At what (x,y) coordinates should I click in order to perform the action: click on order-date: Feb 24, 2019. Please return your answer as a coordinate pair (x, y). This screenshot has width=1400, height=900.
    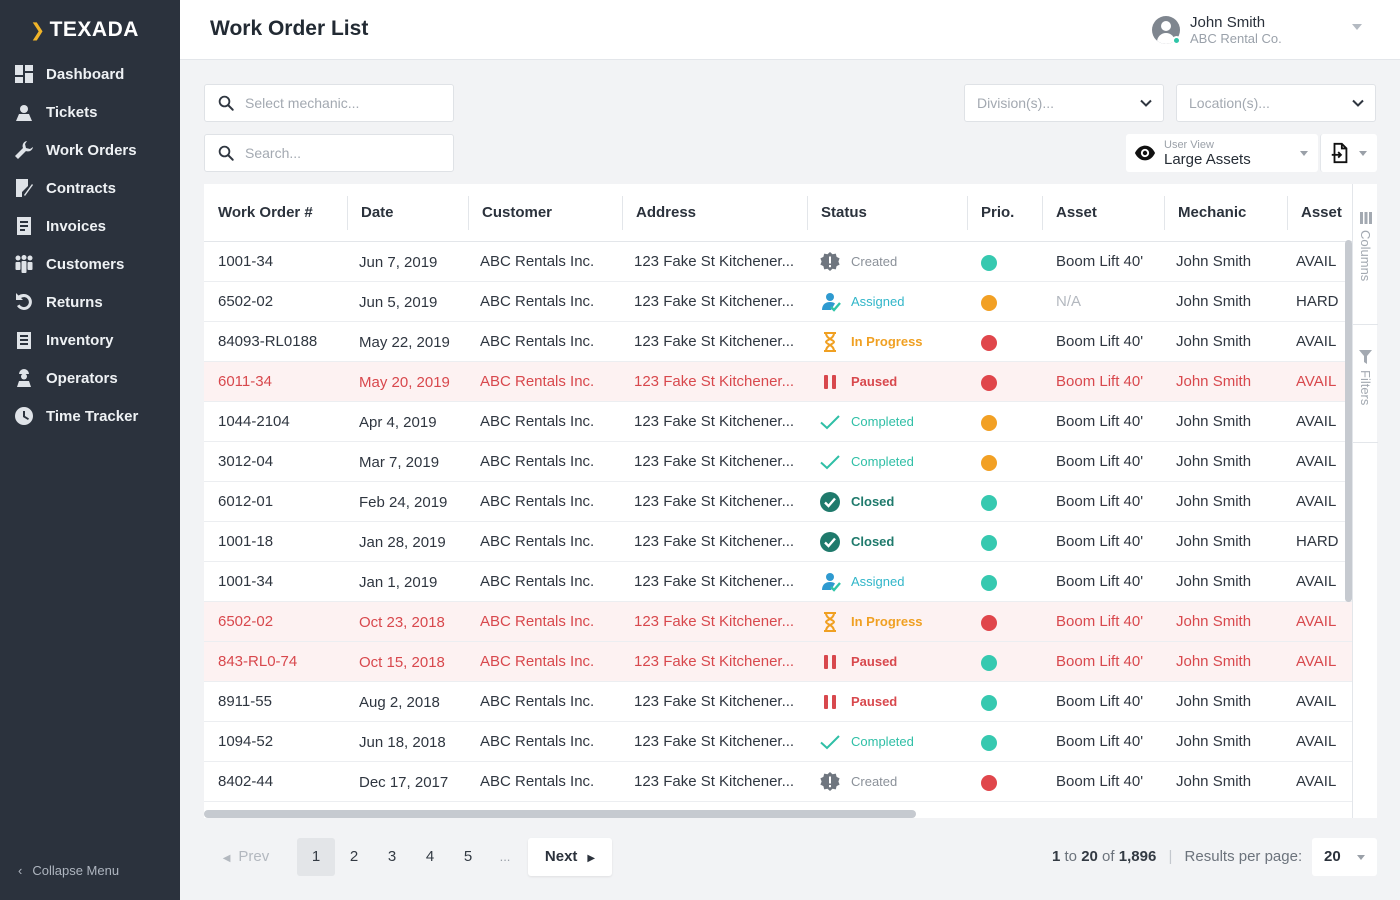
    Looking at the image, I should click on (403, 502).